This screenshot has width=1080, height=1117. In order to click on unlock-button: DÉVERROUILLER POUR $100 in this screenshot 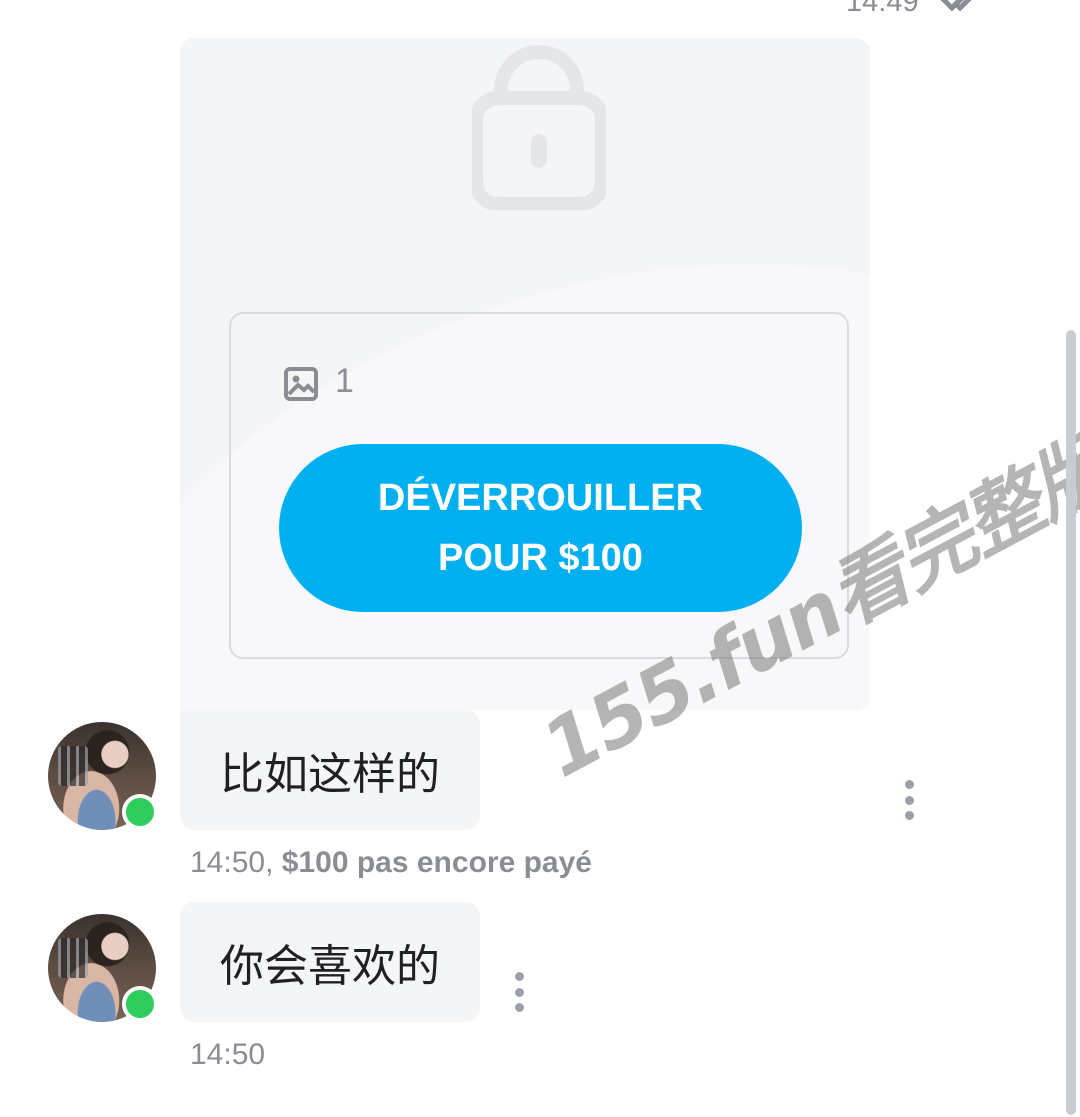, I will do `click(540, 528)`.